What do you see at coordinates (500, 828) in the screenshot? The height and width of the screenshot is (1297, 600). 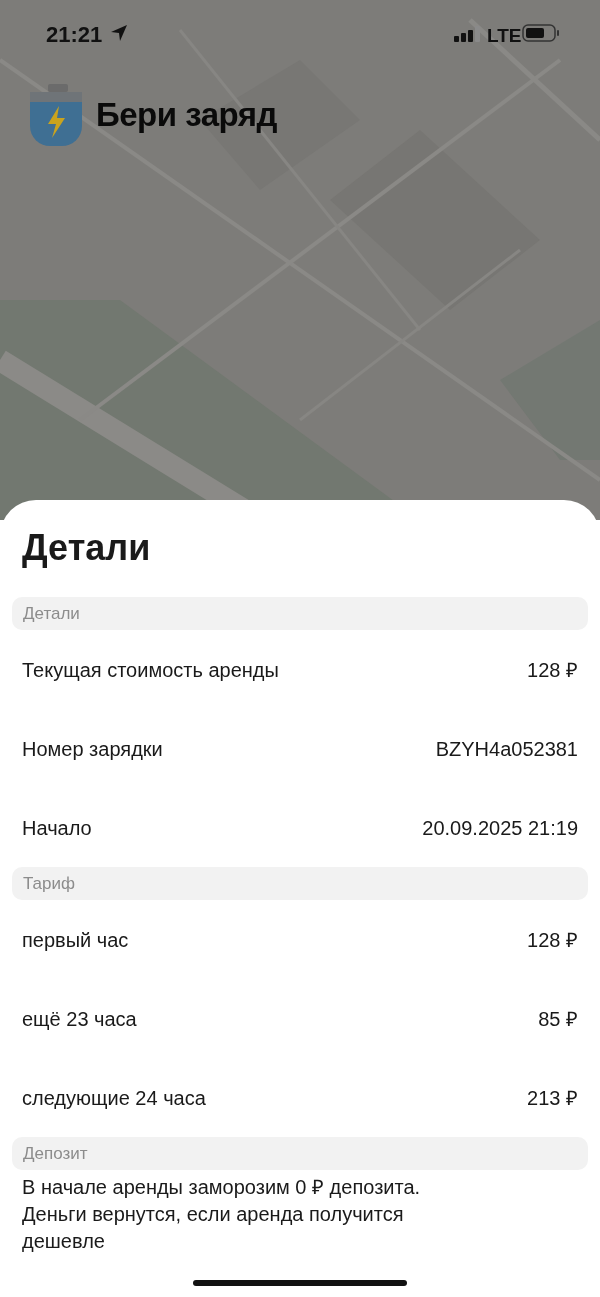 I see `row-value: 20.09.2025 21:19` at bounding box center [500, 828].